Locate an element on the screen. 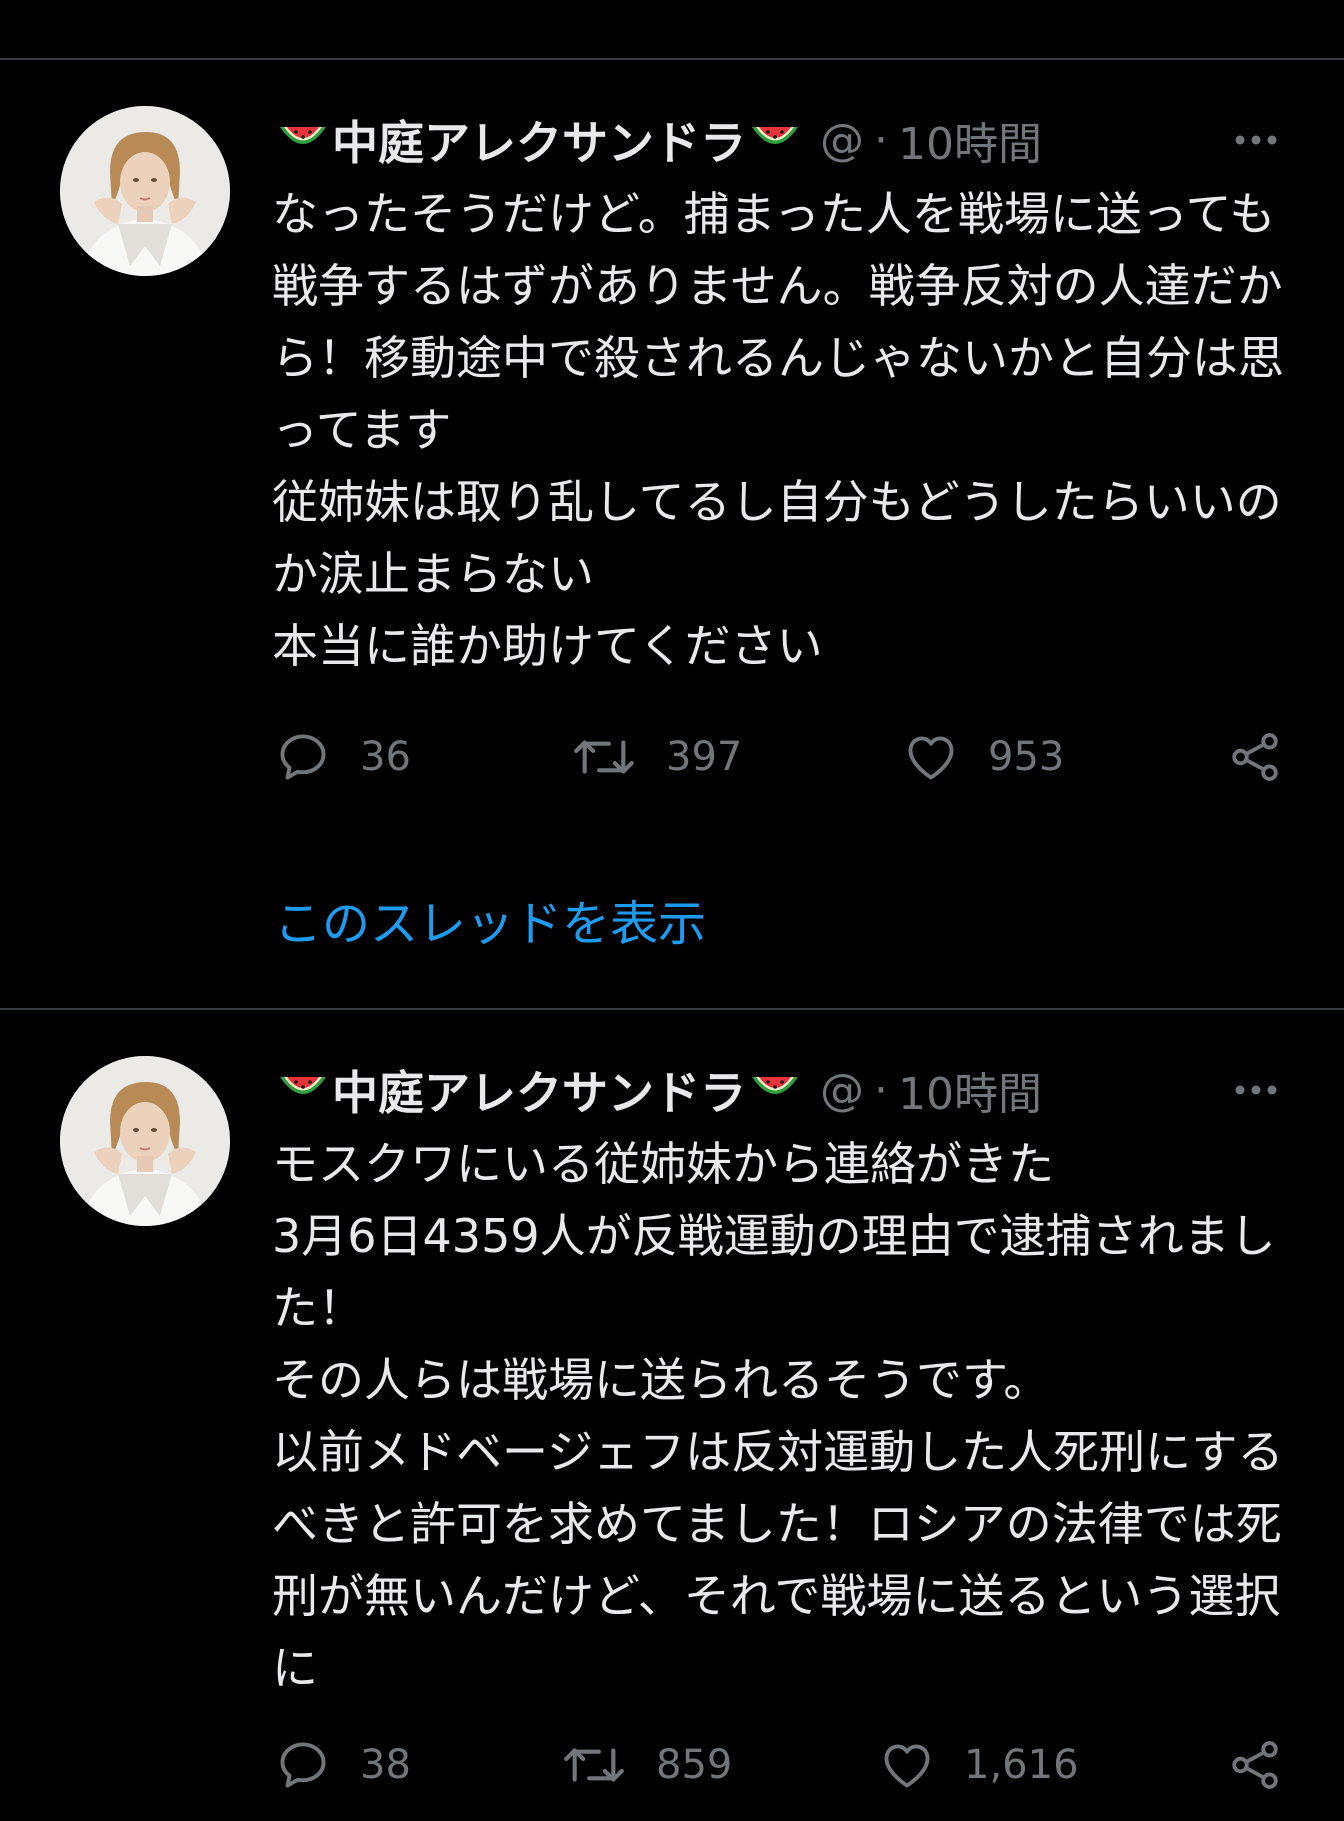 The width and height of the screenshot is (1344, 1821). like-count: 1,616 is located at coordinates (1021, 1765).